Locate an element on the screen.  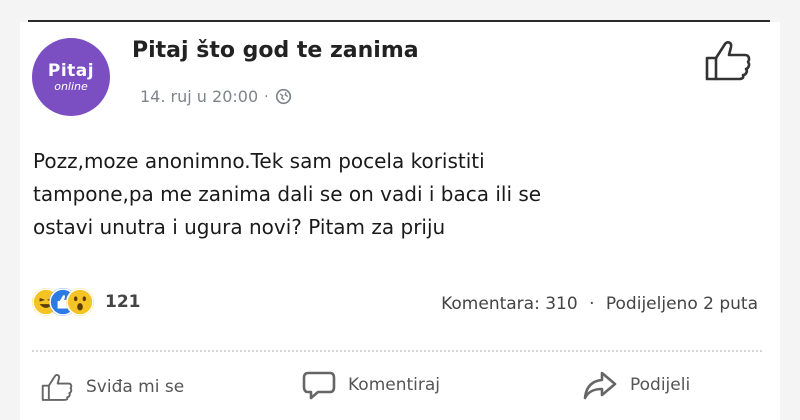
avatar-logo-text: Pitaj is located at coordinates (71, 70).